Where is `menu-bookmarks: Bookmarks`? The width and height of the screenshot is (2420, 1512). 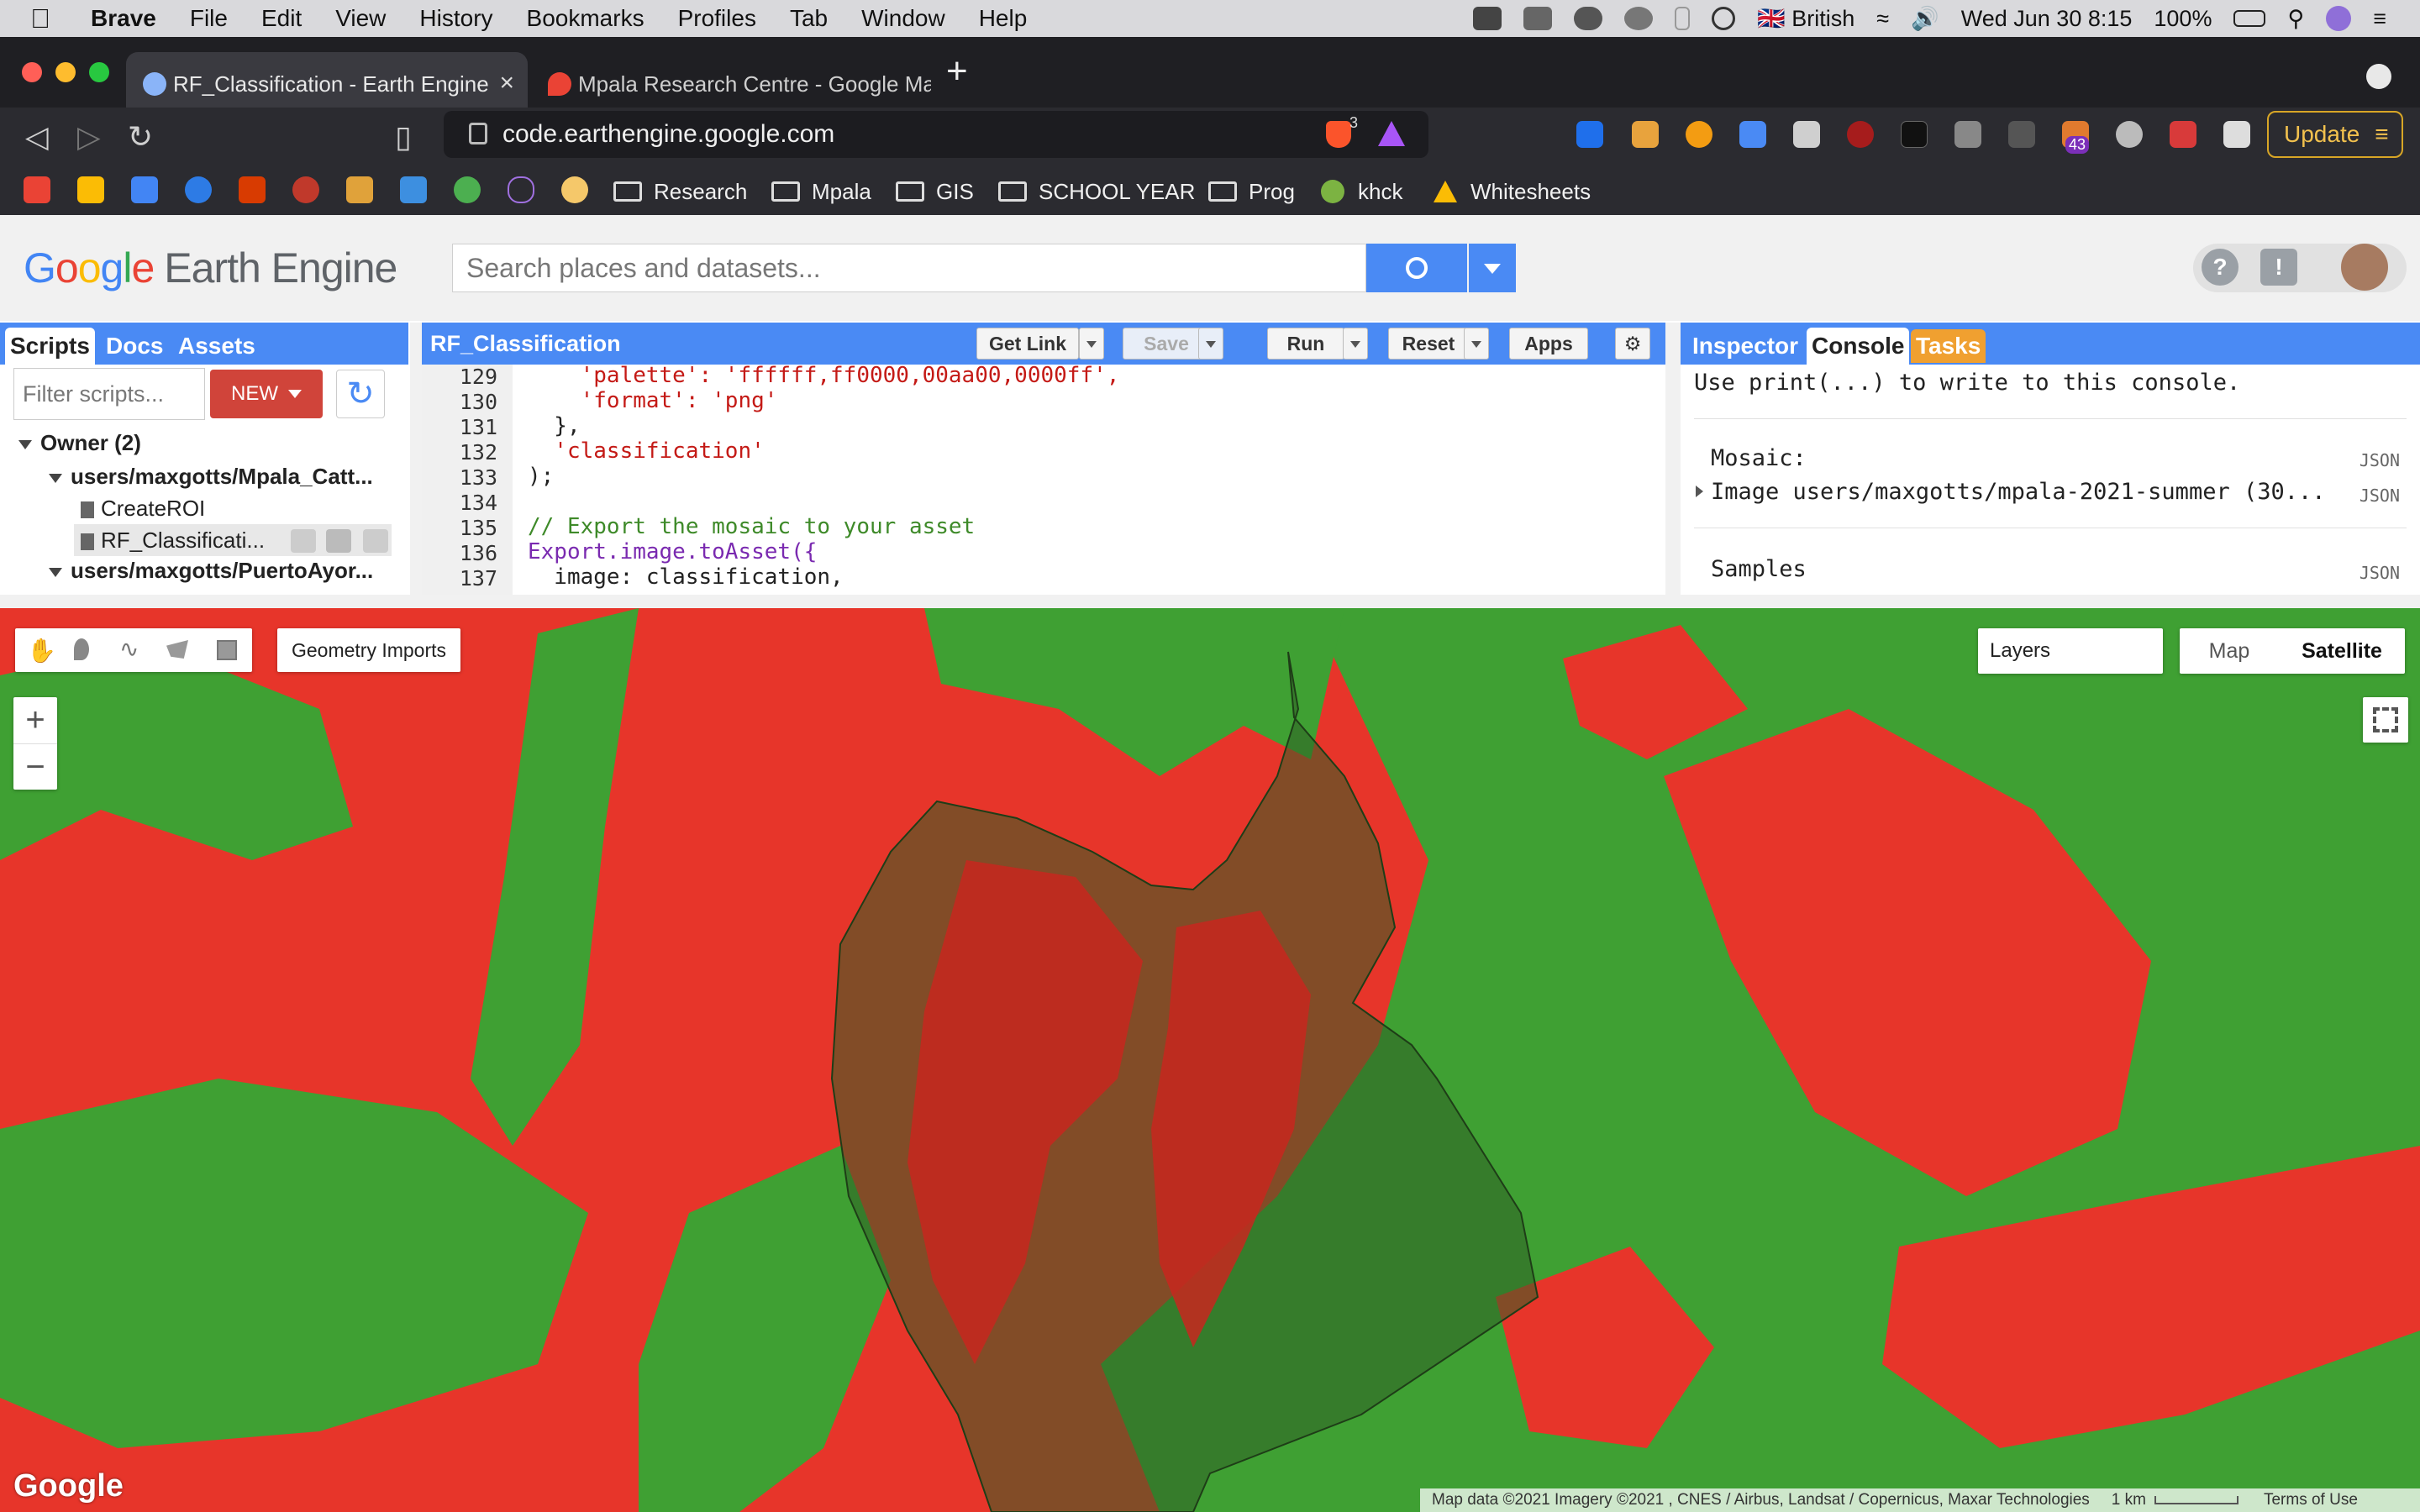
menu-bookmarks: Bookmarks is located at coordinates (585, 18).